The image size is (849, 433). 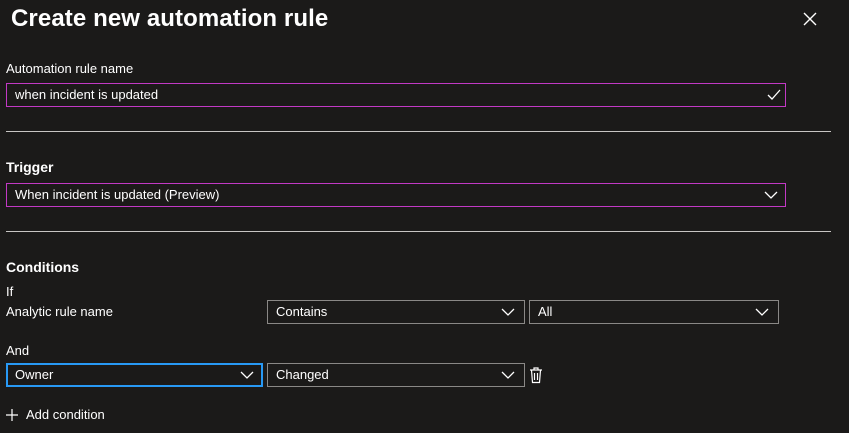 What do you see at coordinates (654, 312) in the screenshot?
I see `value-dropdown: All` at bounding box center [654, 312].